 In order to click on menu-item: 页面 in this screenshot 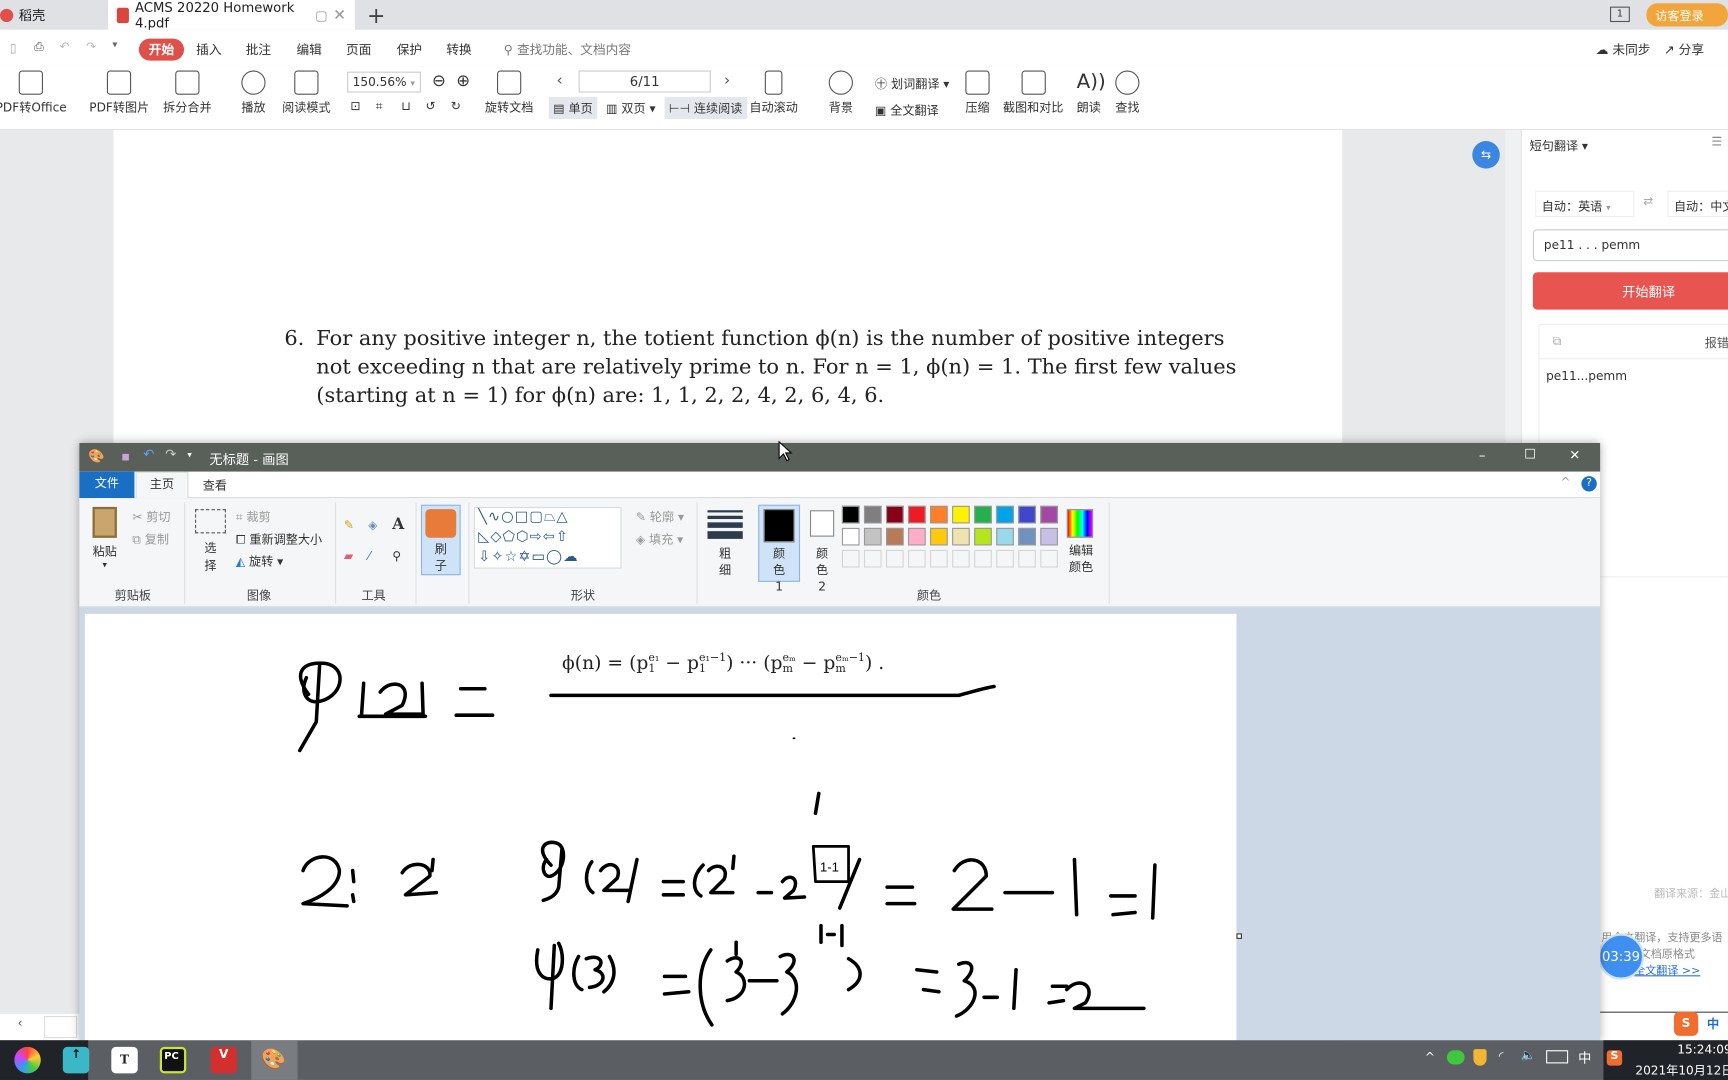, I will do `click(358, 50)`.